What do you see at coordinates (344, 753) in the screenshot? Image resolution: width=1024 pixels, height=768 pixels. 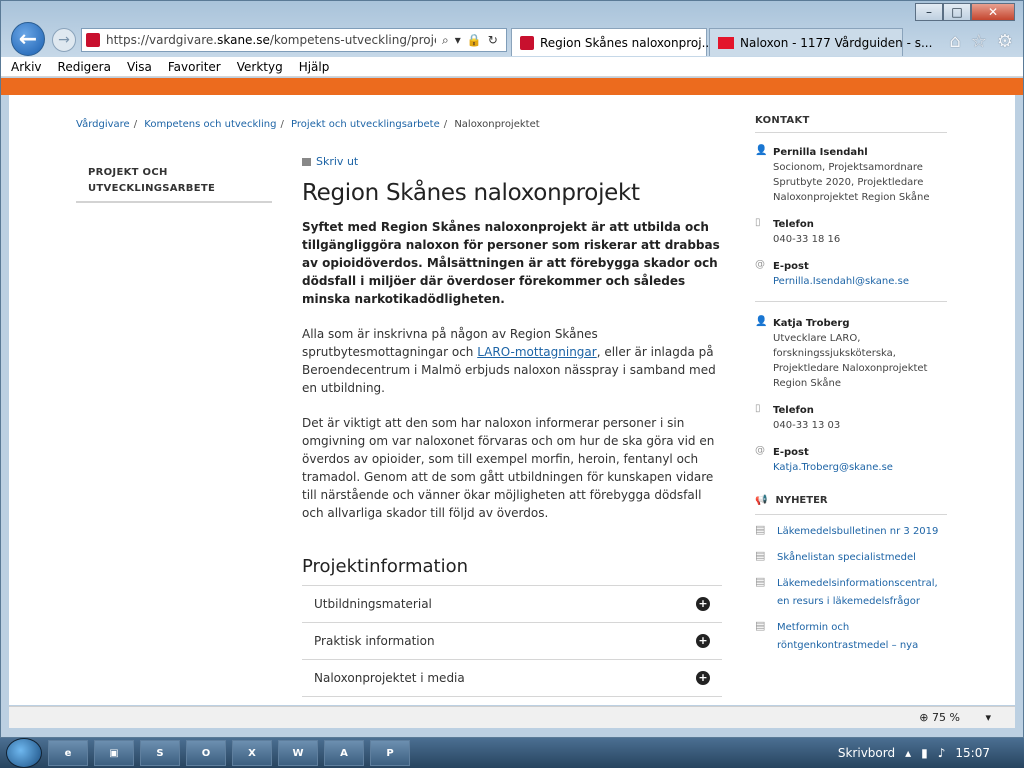 I see `taskbar-pdf-icon: A` at bounding box center [344, 753].